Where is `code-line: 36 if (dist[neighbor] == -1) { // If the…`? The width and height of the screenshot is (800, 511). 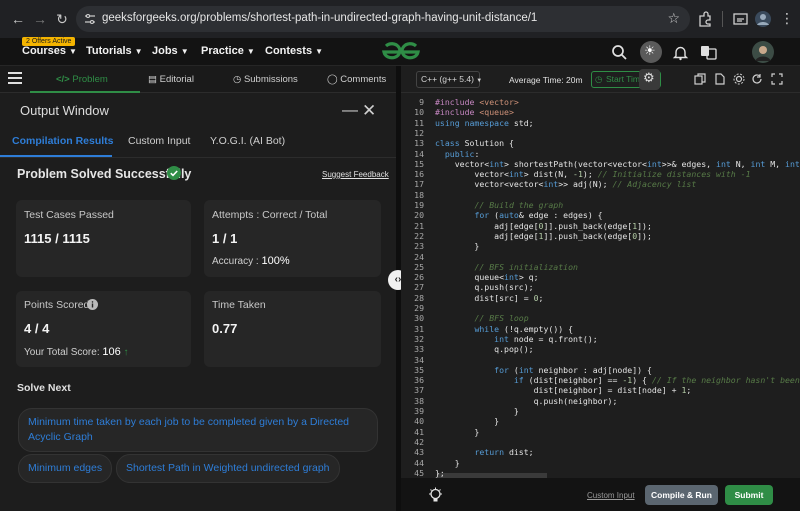 code-line: 36 if (dist[neighbor] == -1) { // If the… is located at coordinates (600, 380).